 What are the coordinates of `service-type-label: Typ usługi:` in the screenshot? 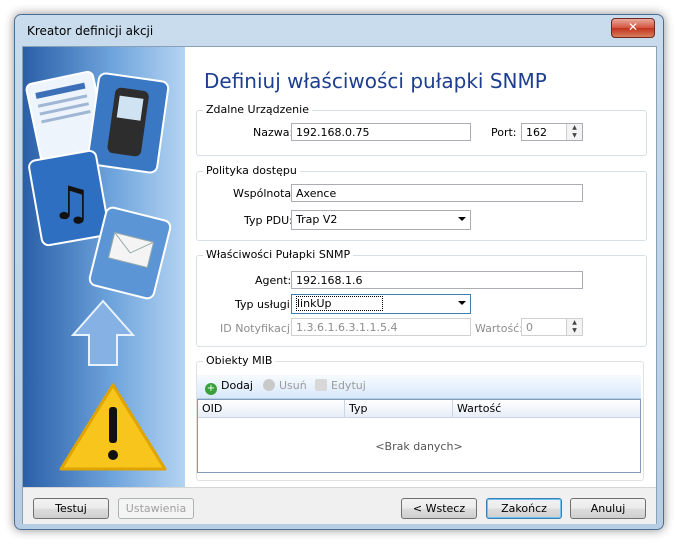 It's located at (264, 304).